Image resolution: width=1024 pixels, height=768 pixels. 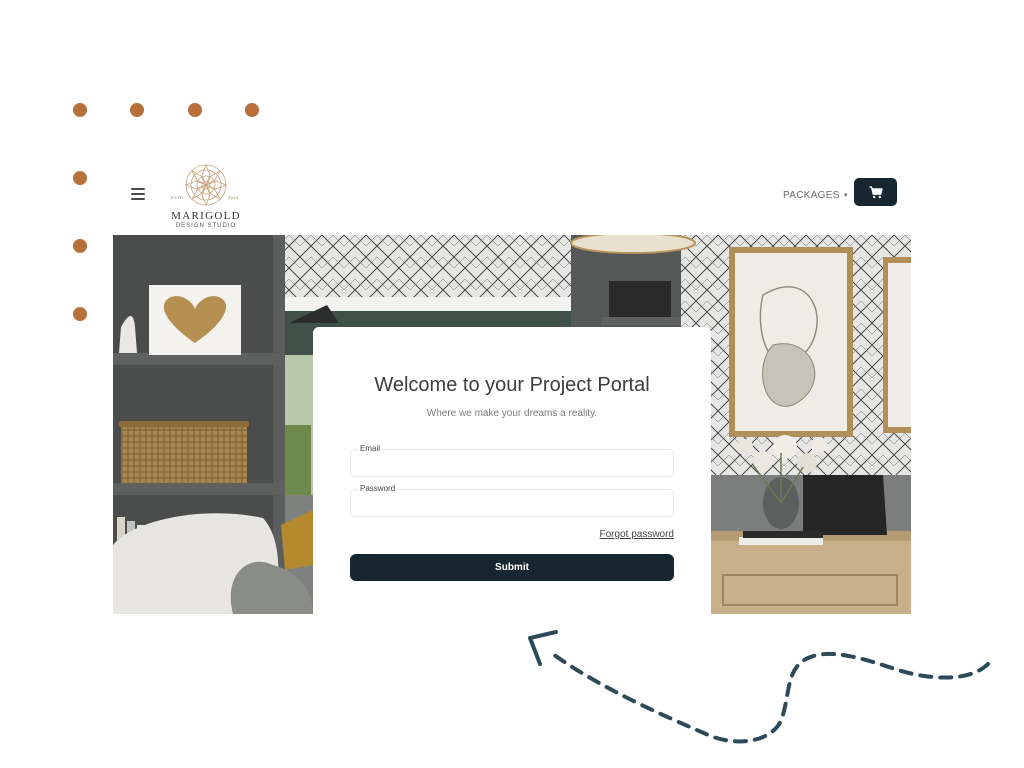 I want to click on cart-button, so click(x=875, y=192).